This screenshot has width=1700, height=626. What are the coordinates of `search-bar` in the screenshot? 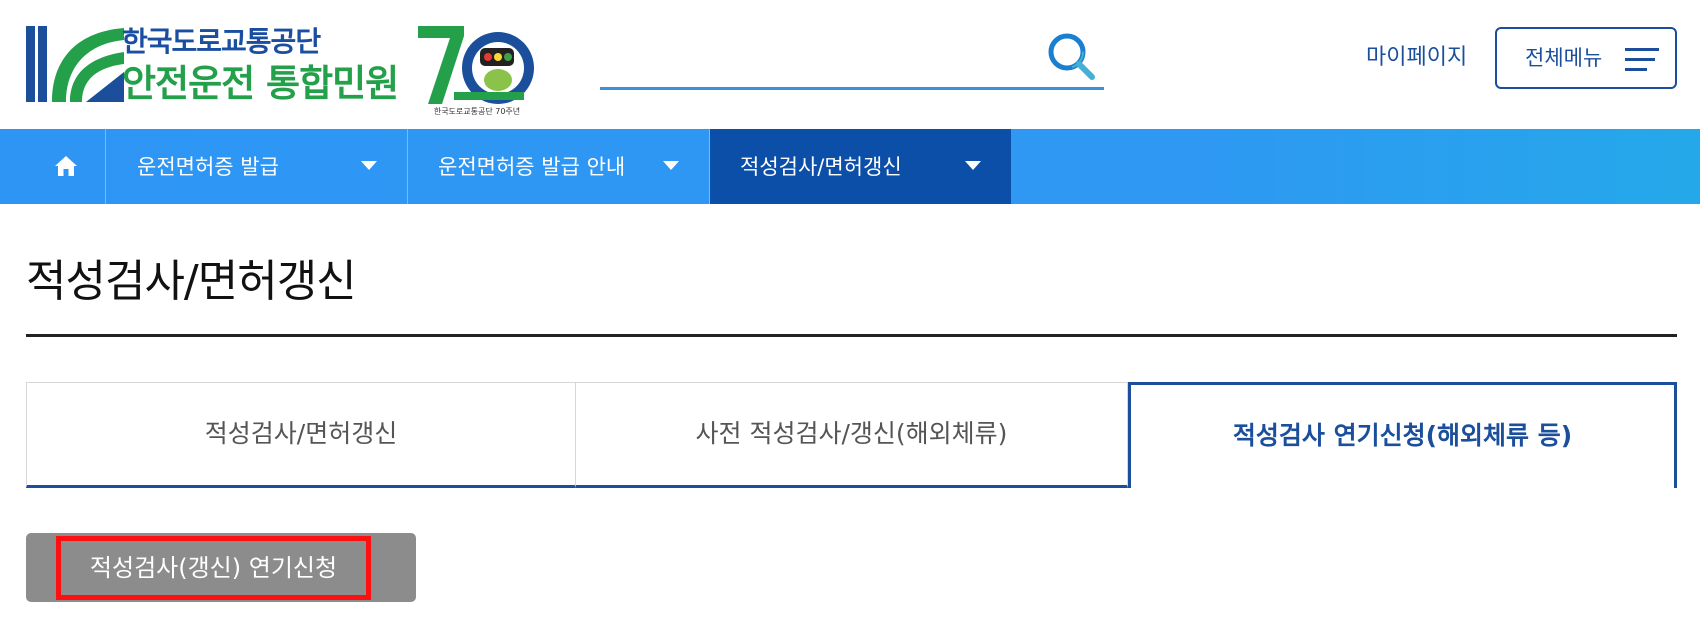 It's located at (852, 59).